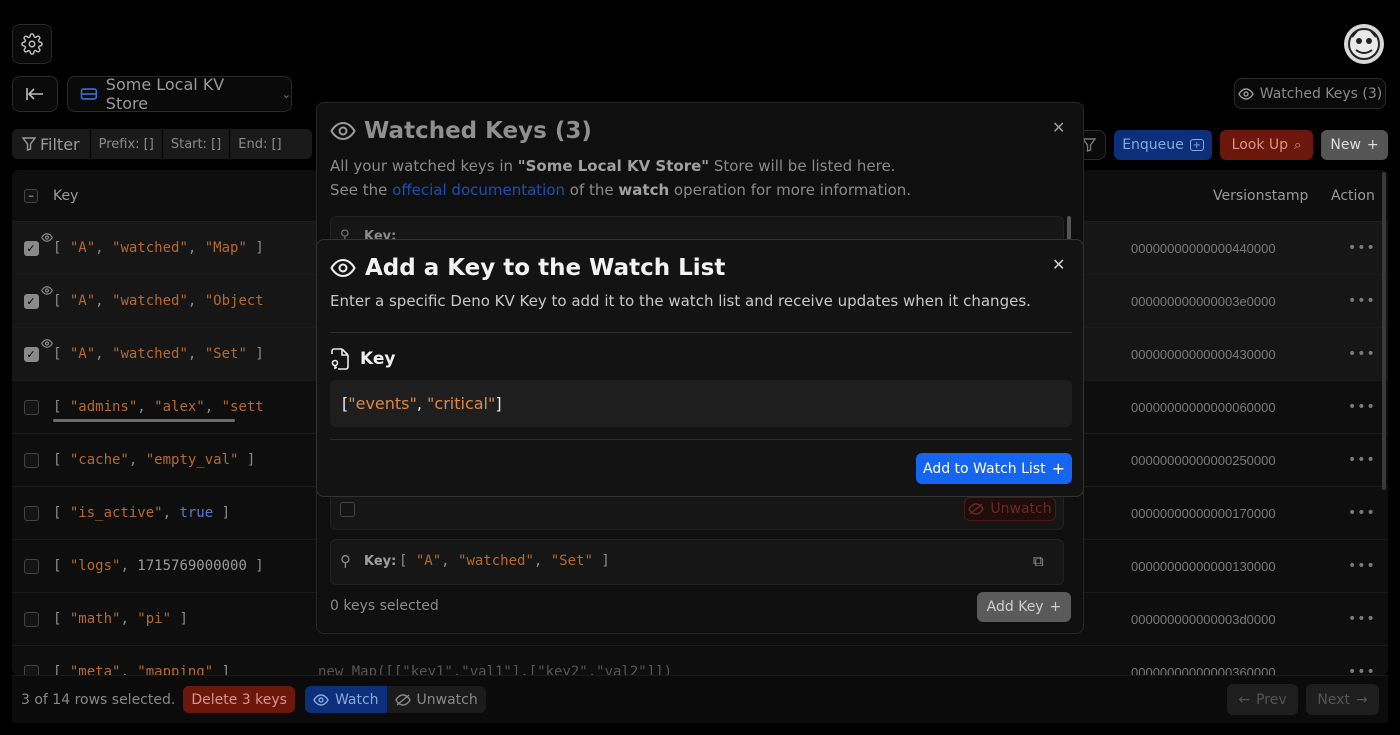  I want to click on row-versionstamp: 00000000000000060000, so click(1203, 407).